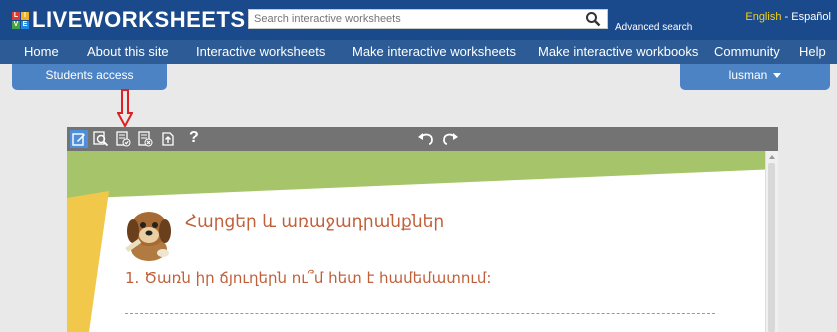  I want to click on nav-about: About this site, so click(128, 51).